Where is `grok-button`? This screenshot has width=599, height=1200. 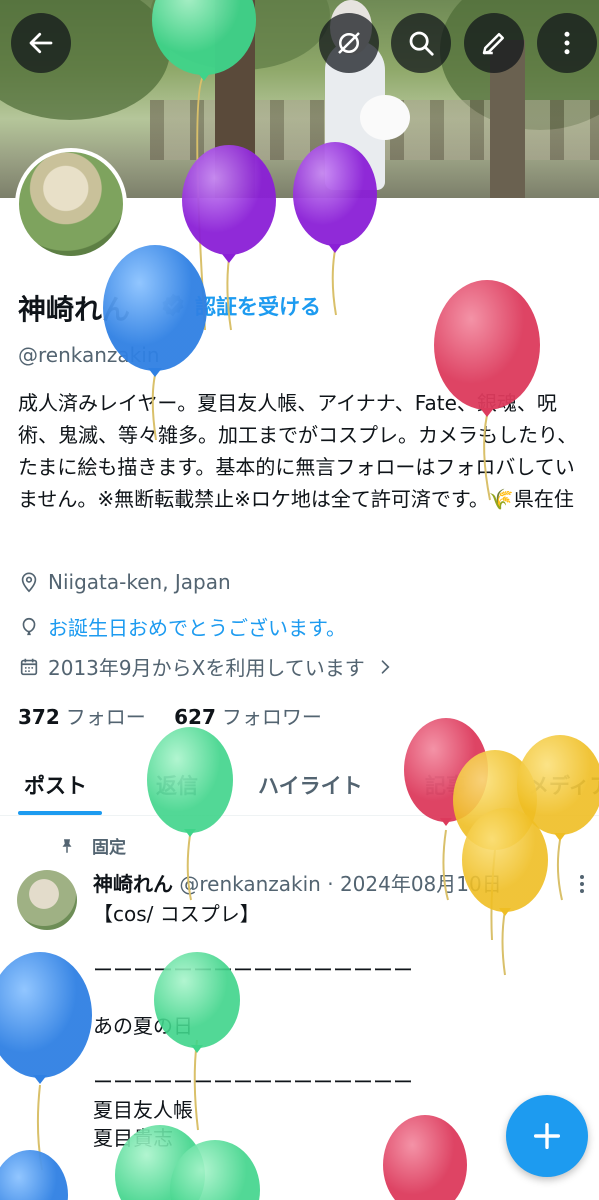 grok-button is located at coordinates (349, 43).